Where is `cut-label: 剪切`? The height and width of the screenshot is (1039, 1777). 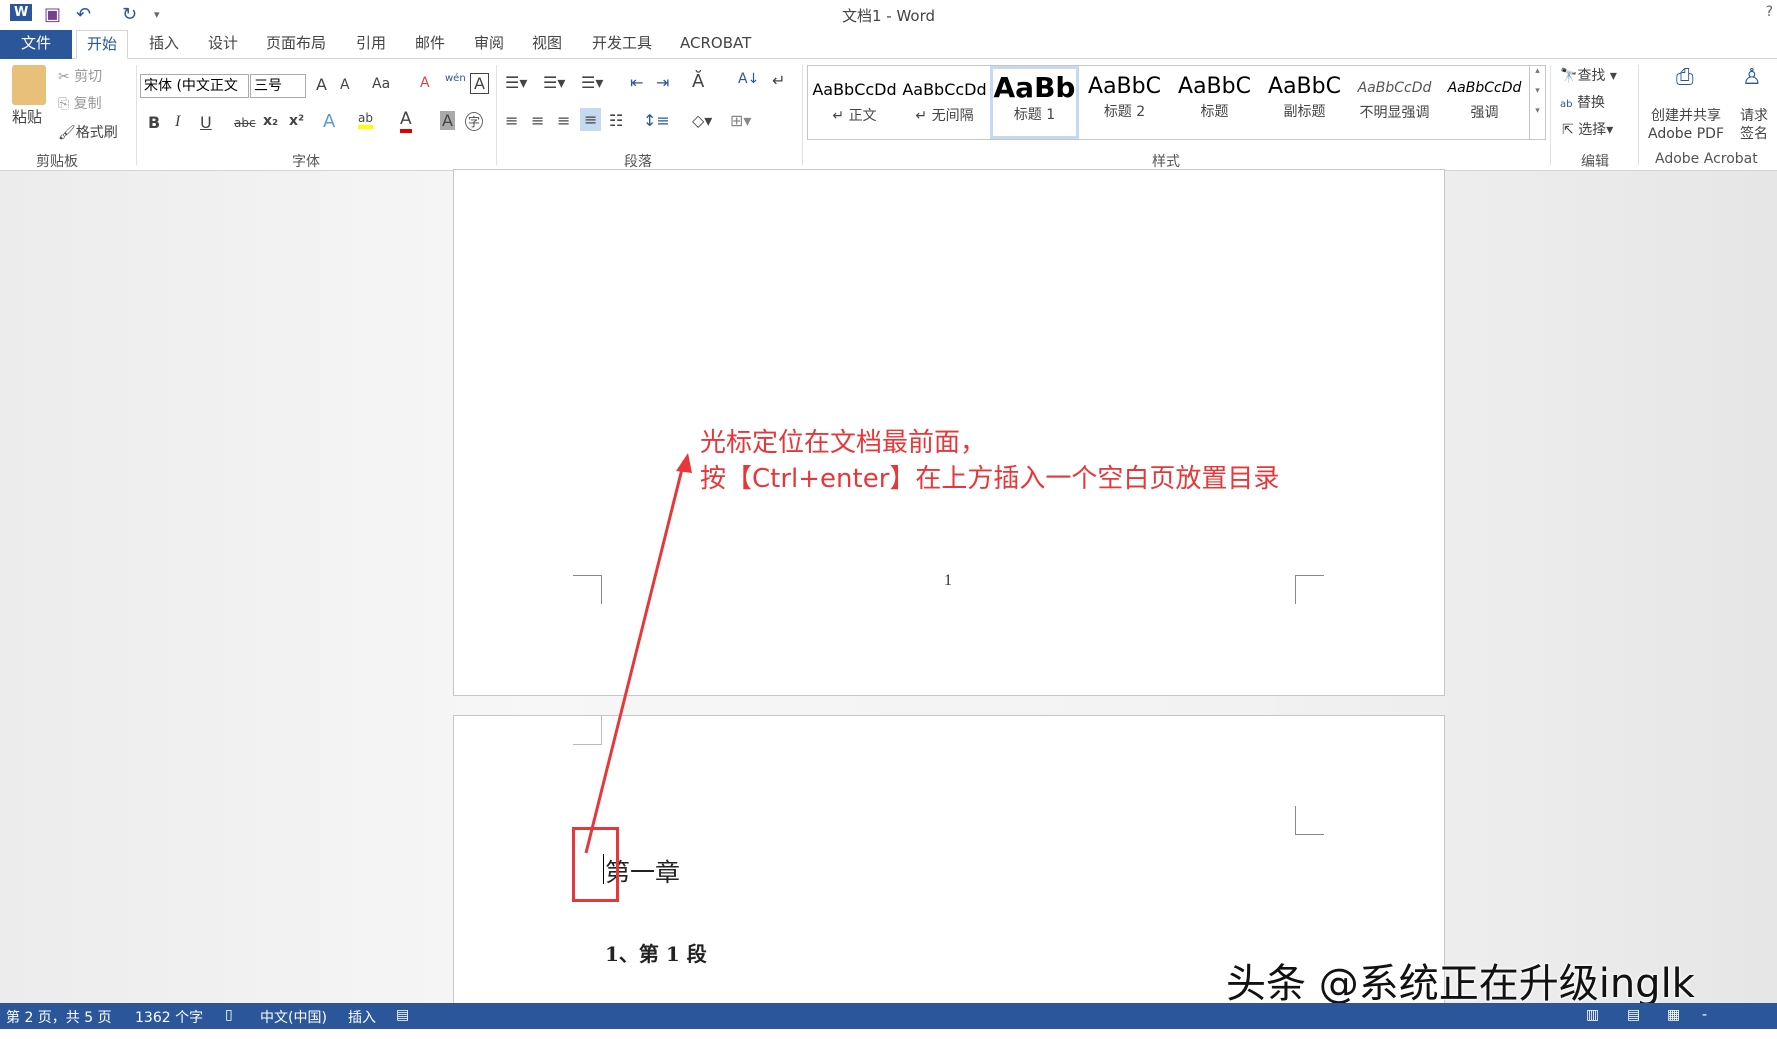
cut-label: 剪切 is located at coordinates (88, 77).